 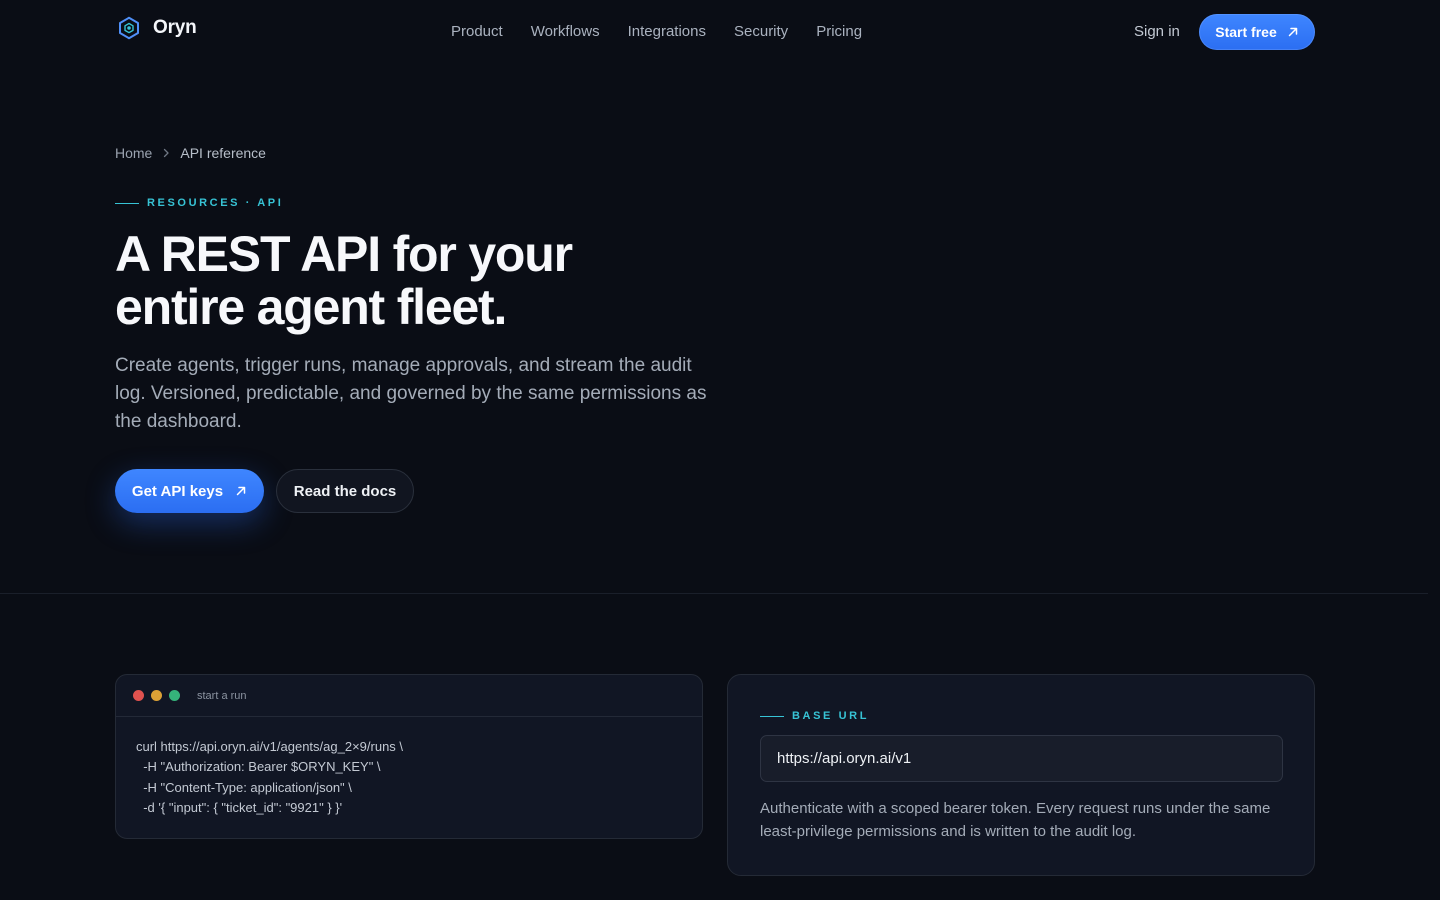 I want to click on window-dot-green, so click(x=174, y=695).